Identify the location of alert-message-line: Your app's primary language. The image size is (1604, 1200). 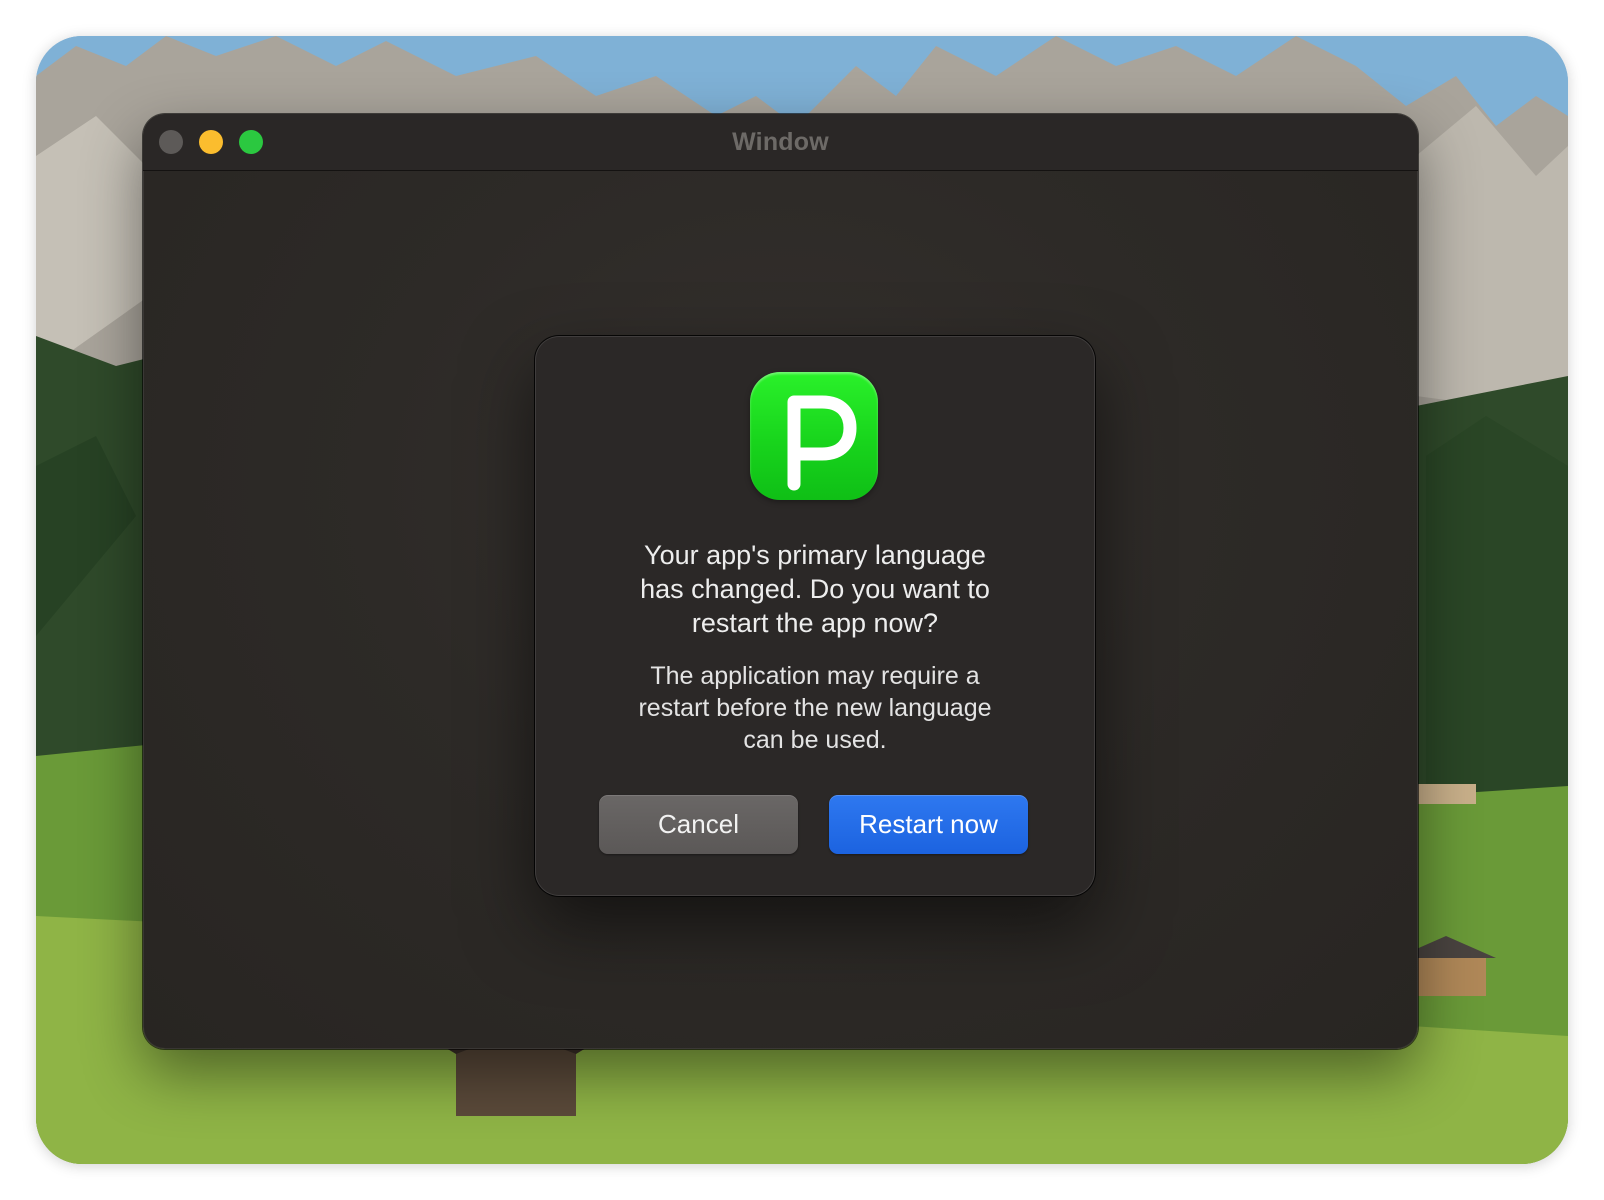
(815, 555).